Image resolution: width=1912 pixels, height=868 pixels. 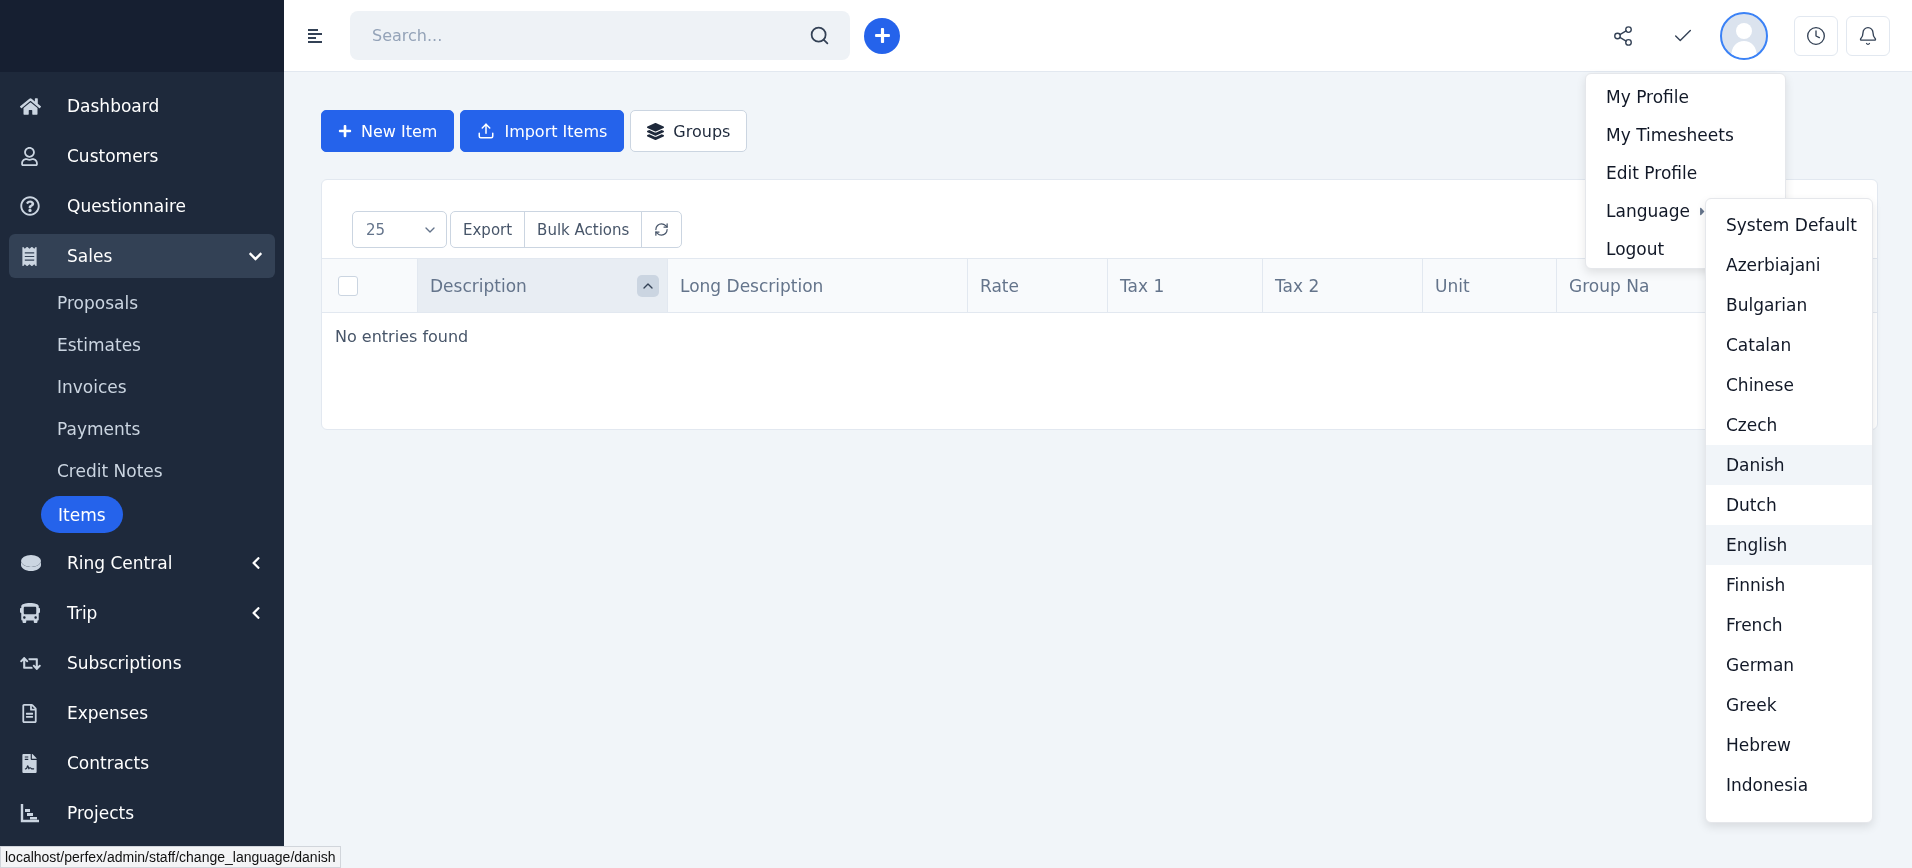 What do you see at coordinates (1184, 285) in the screenshot?
I see `column-header: Tax 1` at bounding box center [1184, 285].